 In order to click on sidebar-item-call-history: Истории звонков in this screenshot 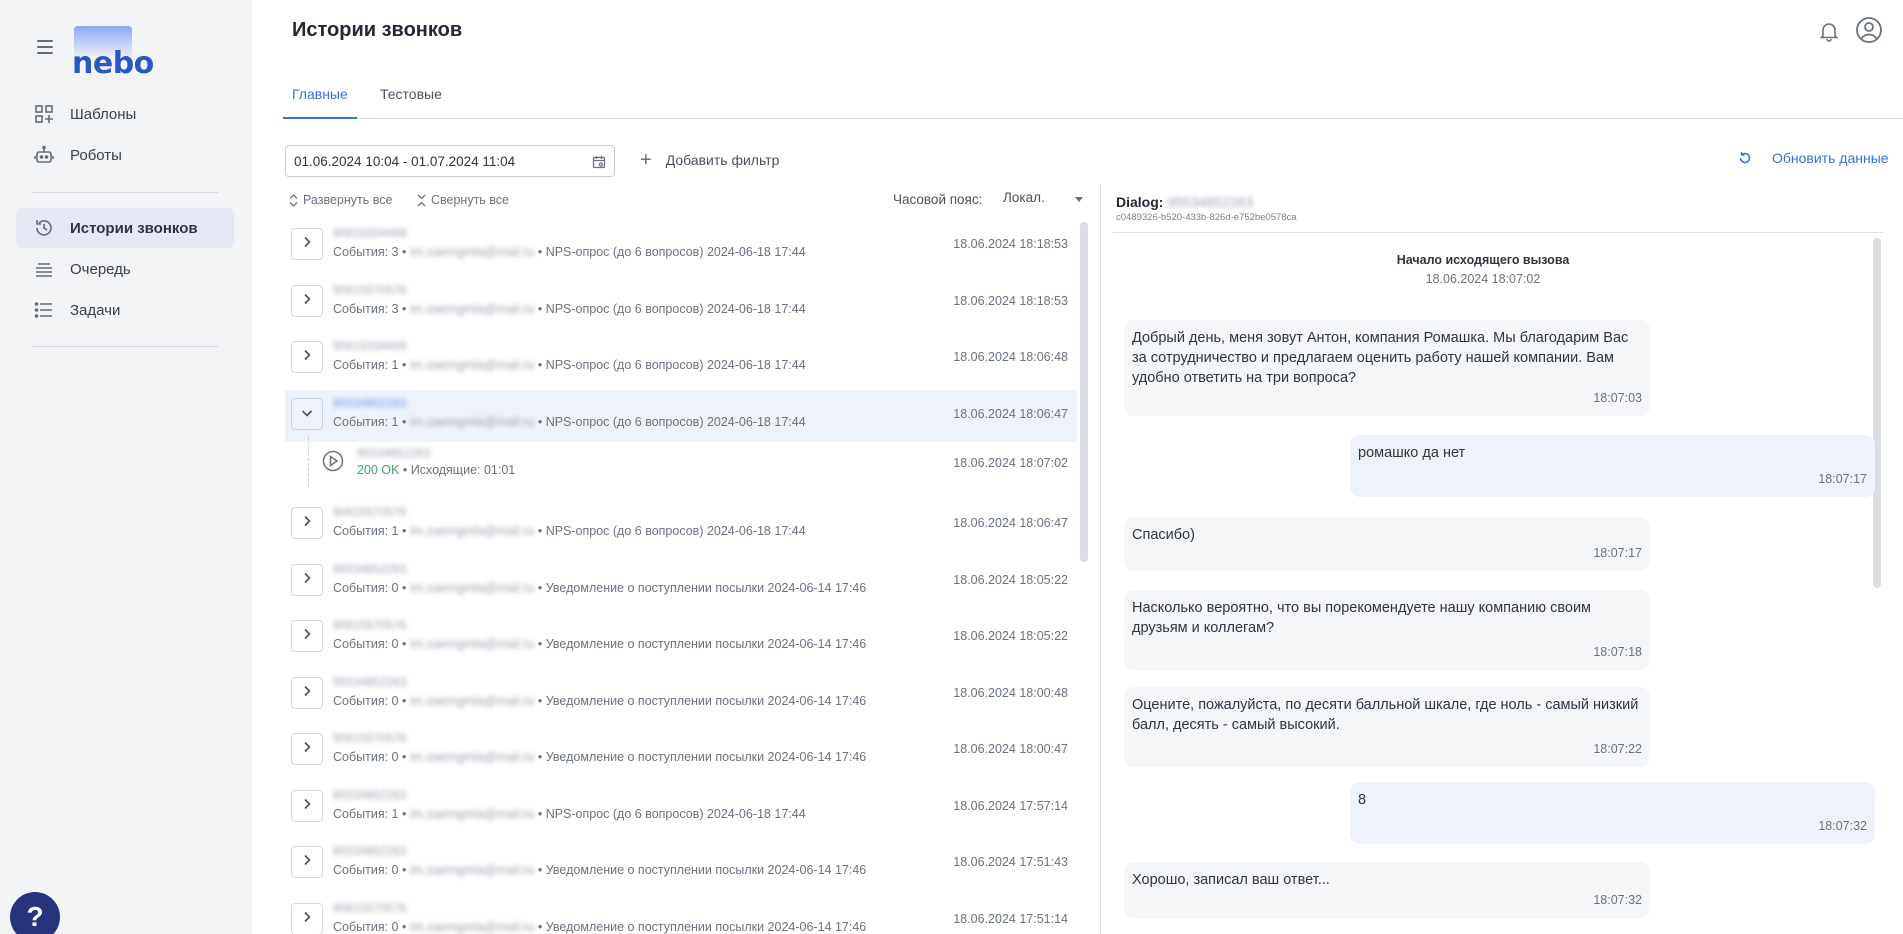, I will do `click(125, 228)`.